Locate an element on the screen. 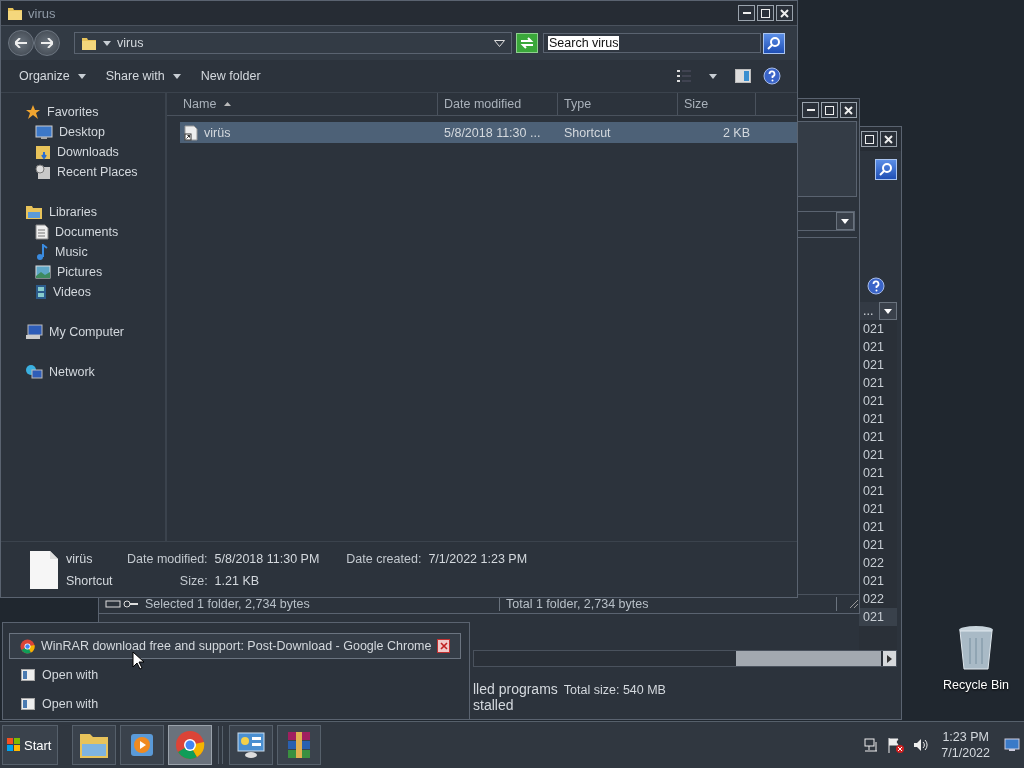 This screenshot has height=768, width=1024. column-header: Type is located at coordinates (618, 104).